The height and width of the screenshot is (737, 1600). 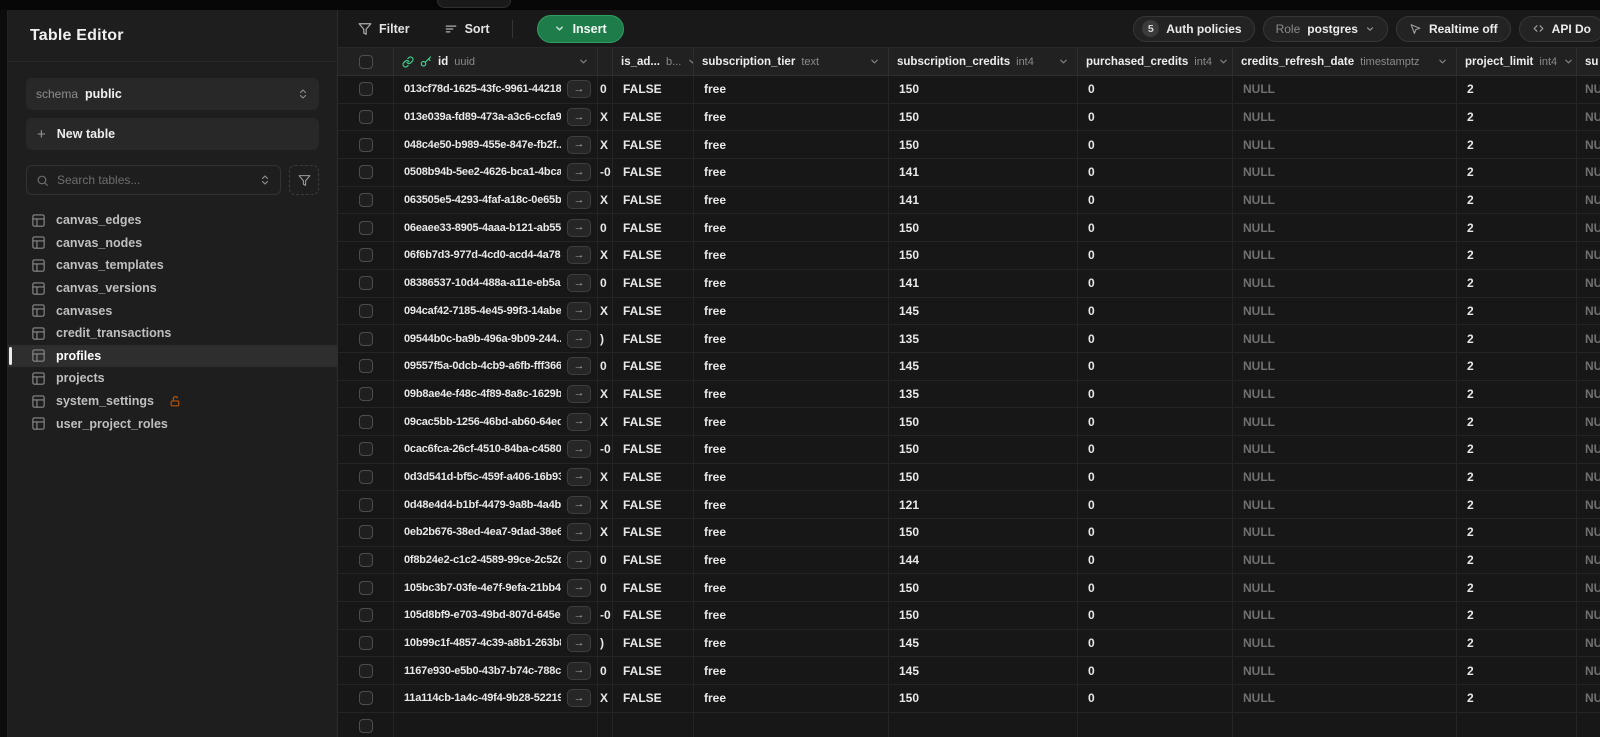 I want to click on id-cell: 0d48e4d4-b1bf-4479-9a8b-4a4b... →, so click(x=496, y=504).